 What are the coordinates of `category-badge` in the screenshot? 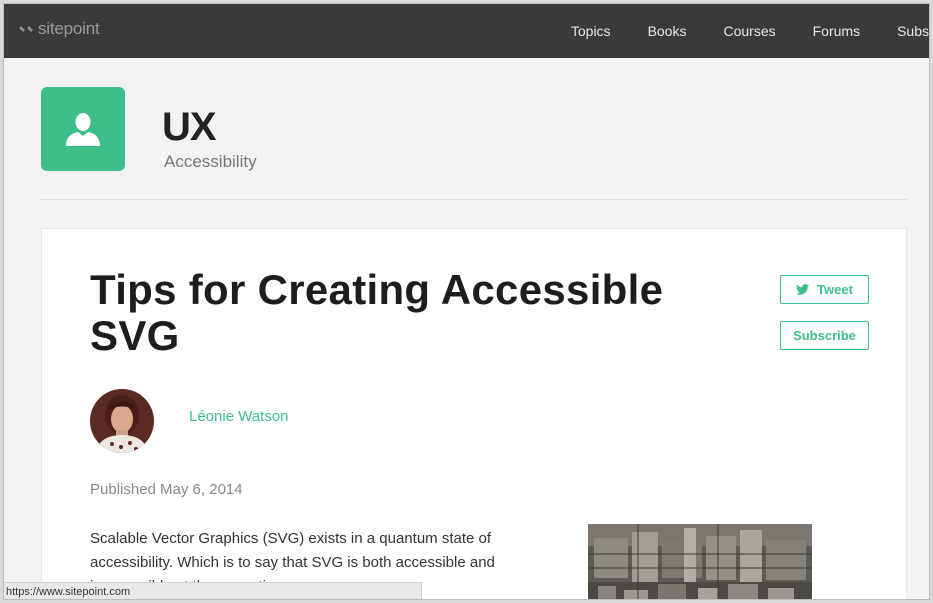 It's located at (83, 129).